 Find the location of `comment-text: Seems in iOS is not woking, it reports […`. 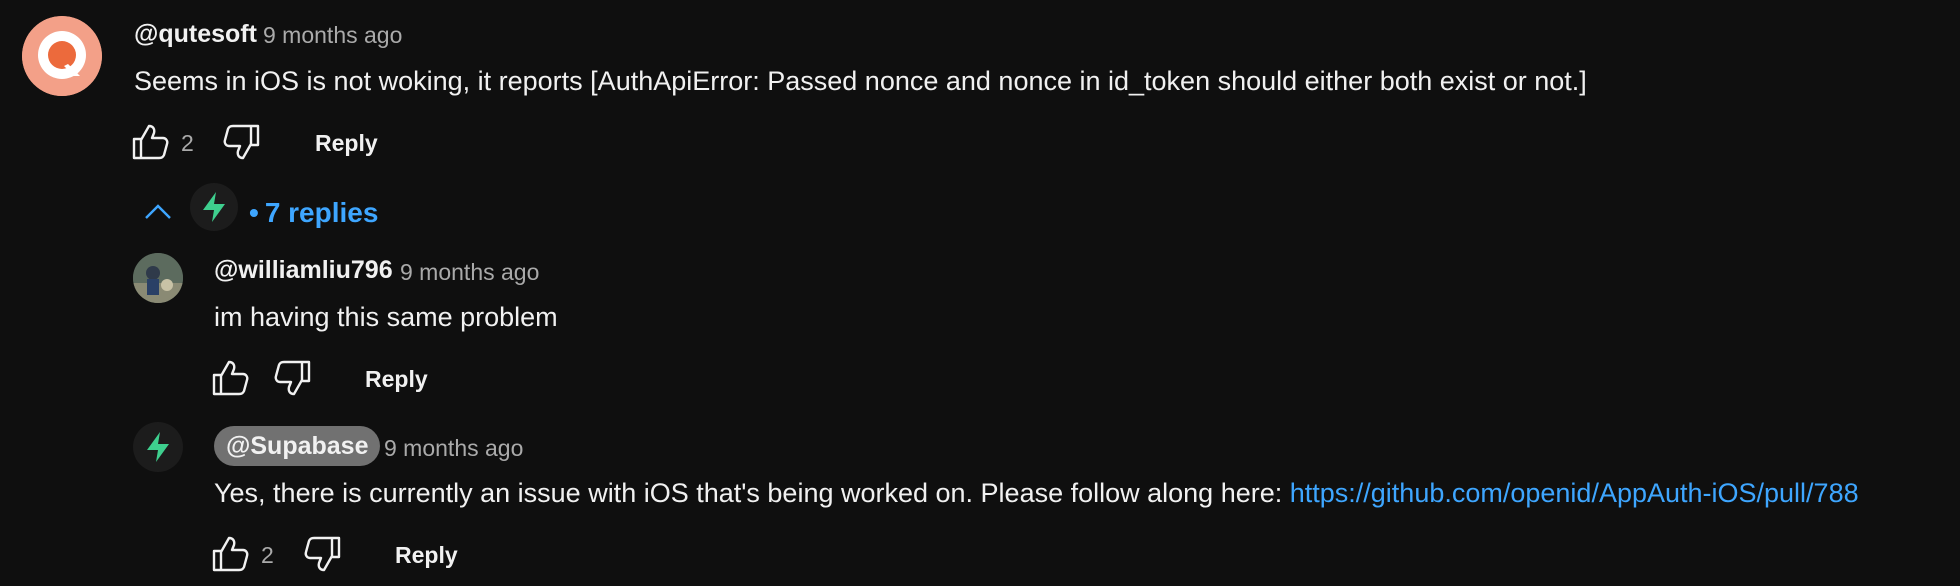

comment-text: Seems in iOS is not woking, it reports [… is located at coordinates (860, 81).